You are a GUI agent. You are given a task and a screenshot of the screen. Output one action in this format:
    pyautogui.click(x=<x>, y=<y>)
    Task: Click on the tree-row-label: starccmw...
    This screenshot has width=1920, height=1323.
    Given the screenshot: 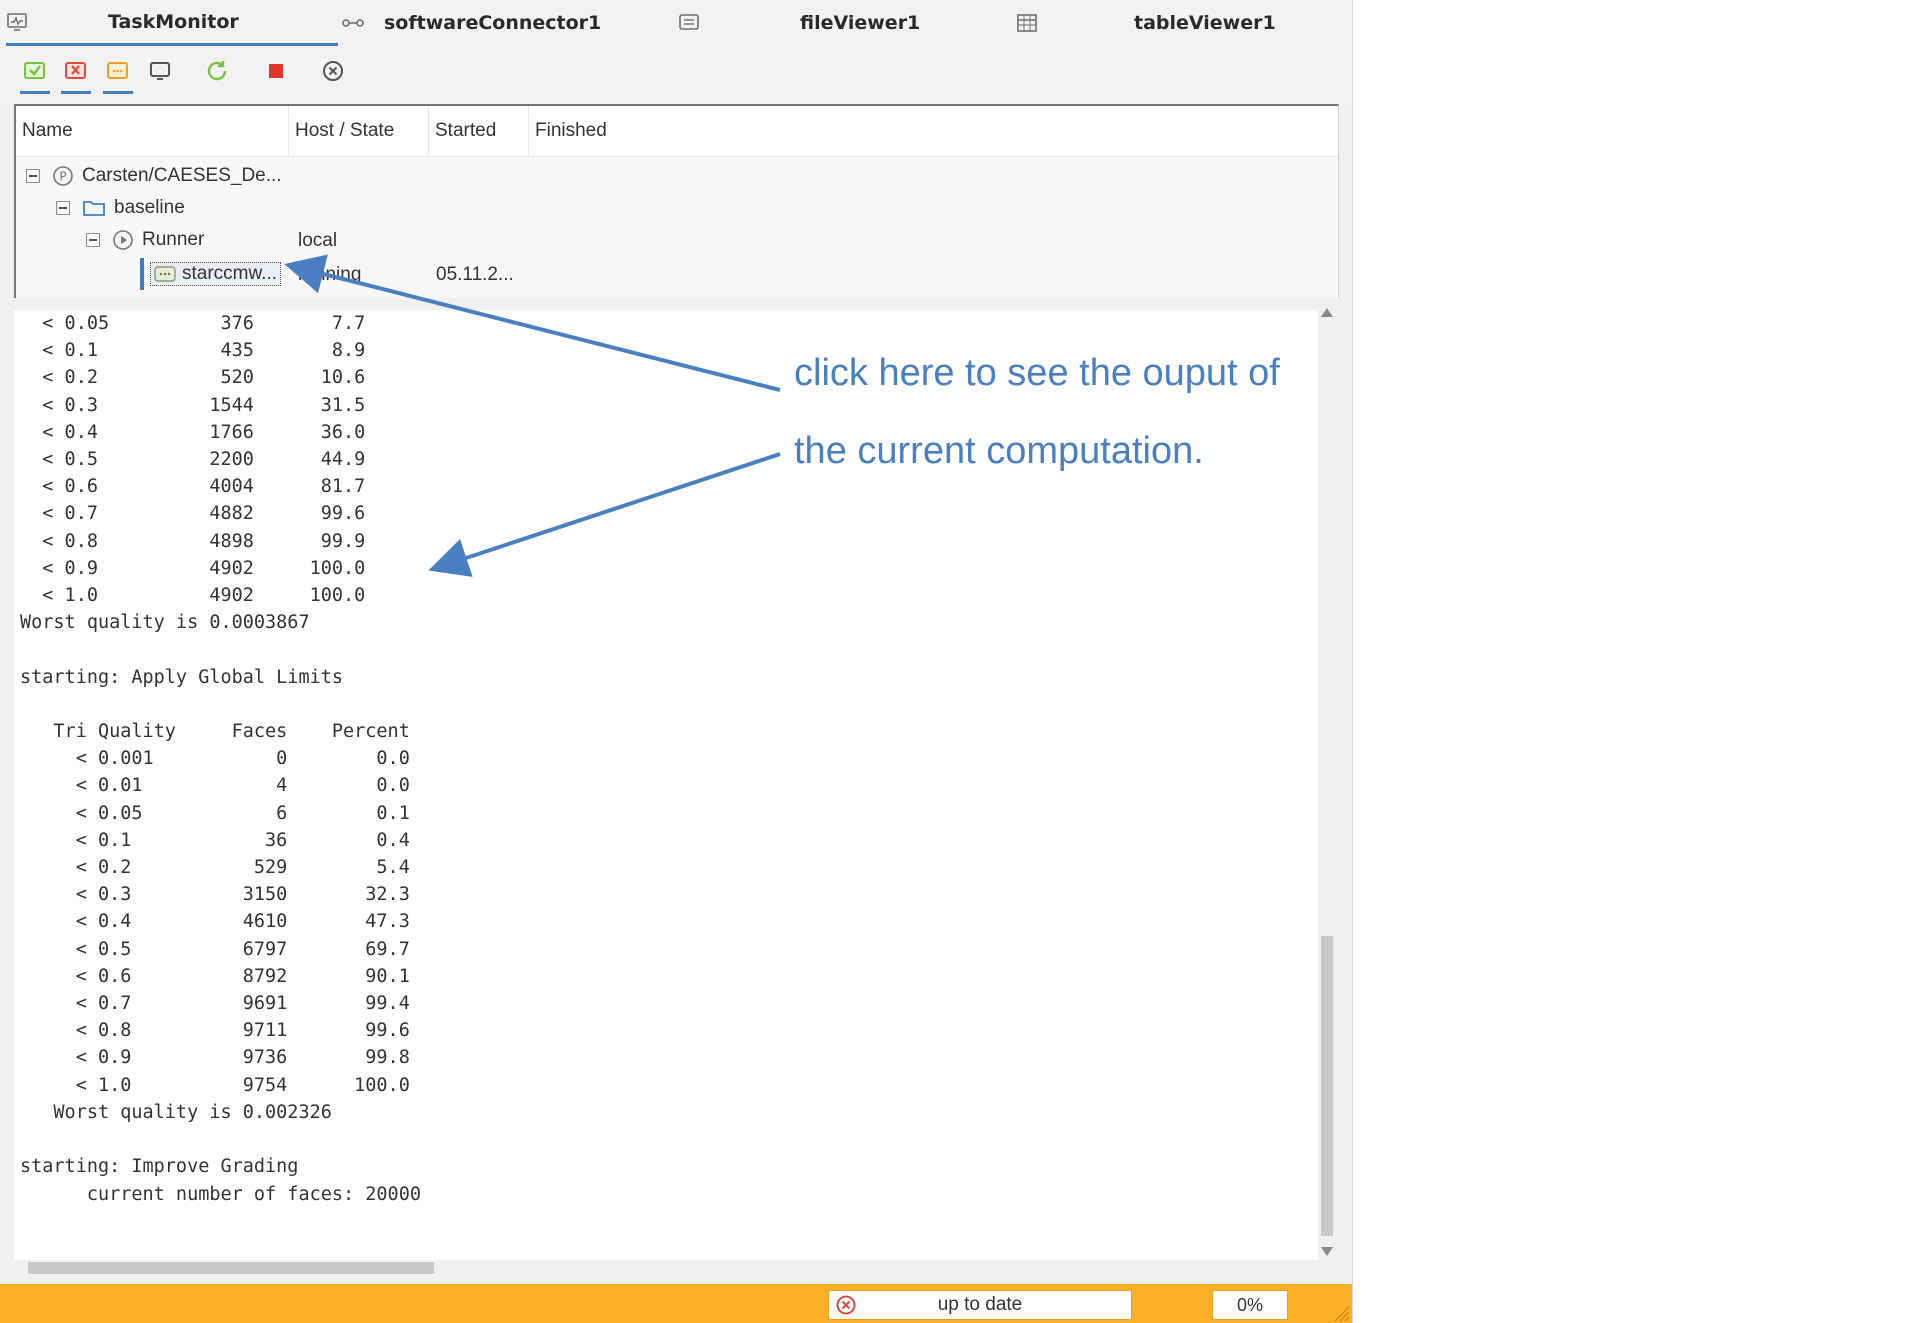 What is the action you would take?
    pyautogui.click(x=230, y=273)
    